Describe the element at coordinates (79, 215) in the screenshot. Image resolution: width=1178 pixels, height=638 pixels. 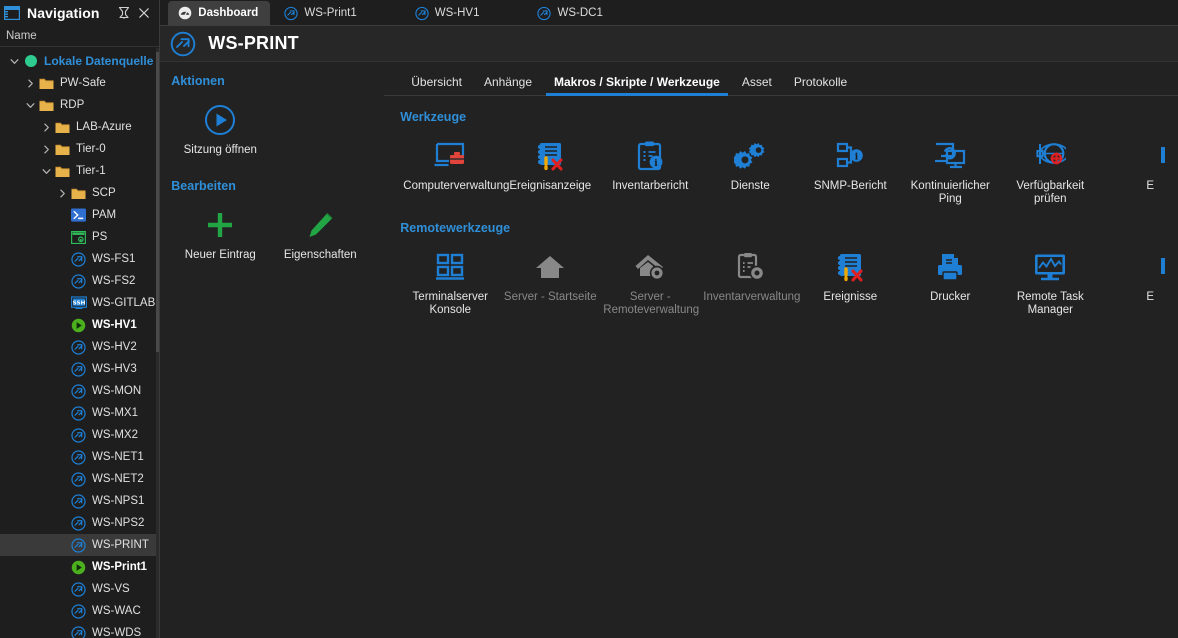
I see `tree-item-pam: PAM` at that location.